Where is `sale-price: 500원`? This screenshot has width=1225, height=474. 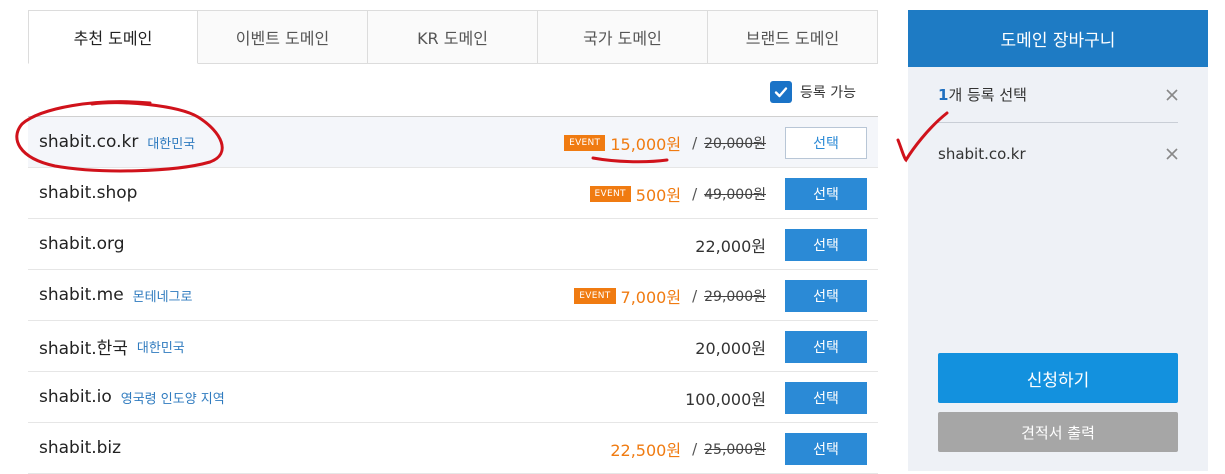 sale-price: 500원 is located at coordinates (658, 195).